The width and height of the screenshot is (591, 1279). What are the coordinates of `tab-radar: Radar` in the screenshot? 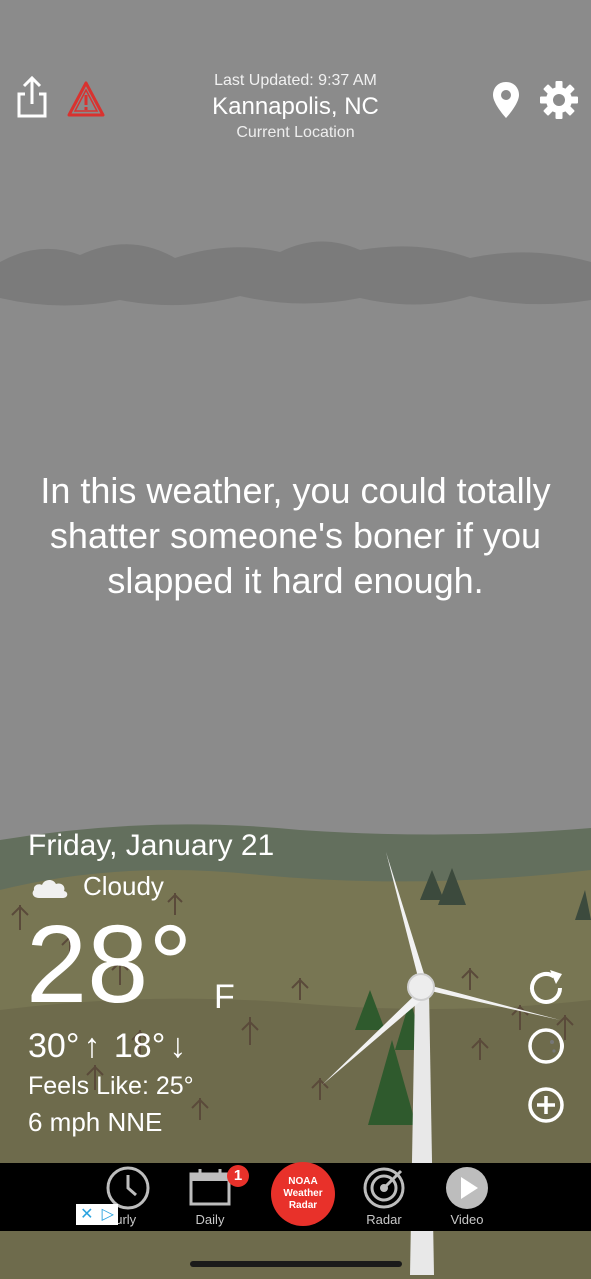 It's located at (384, 1197).